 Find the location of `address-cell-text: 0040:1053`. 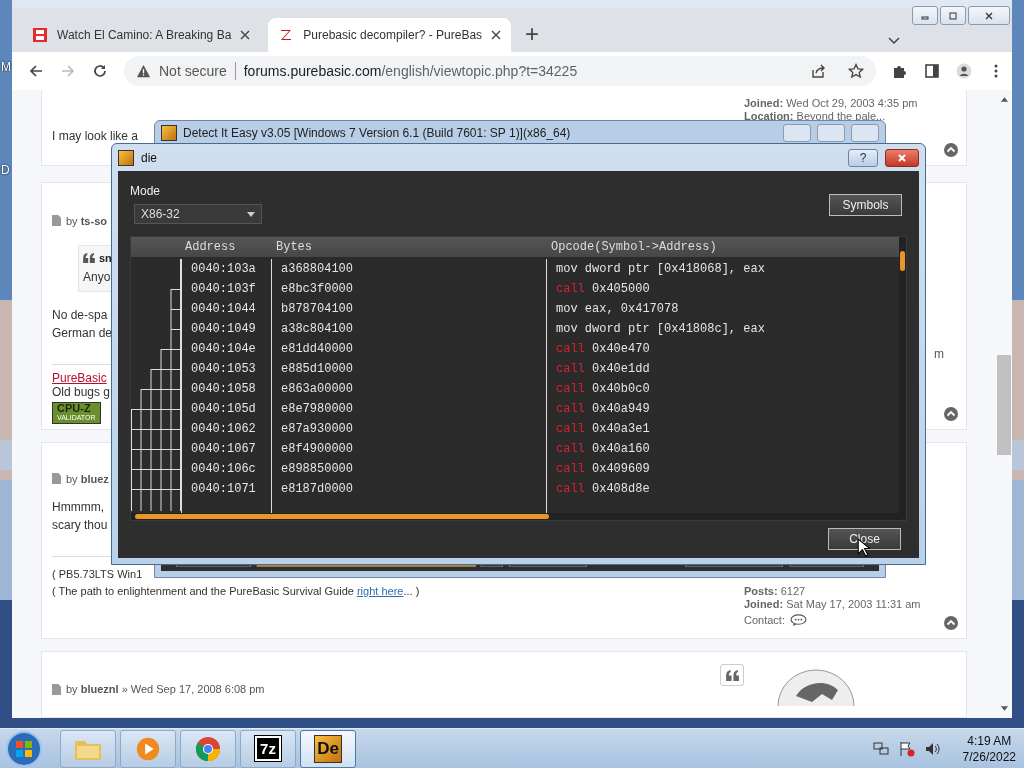

address-cell-text: 0040:1053 is located at coordinates (223, 369).